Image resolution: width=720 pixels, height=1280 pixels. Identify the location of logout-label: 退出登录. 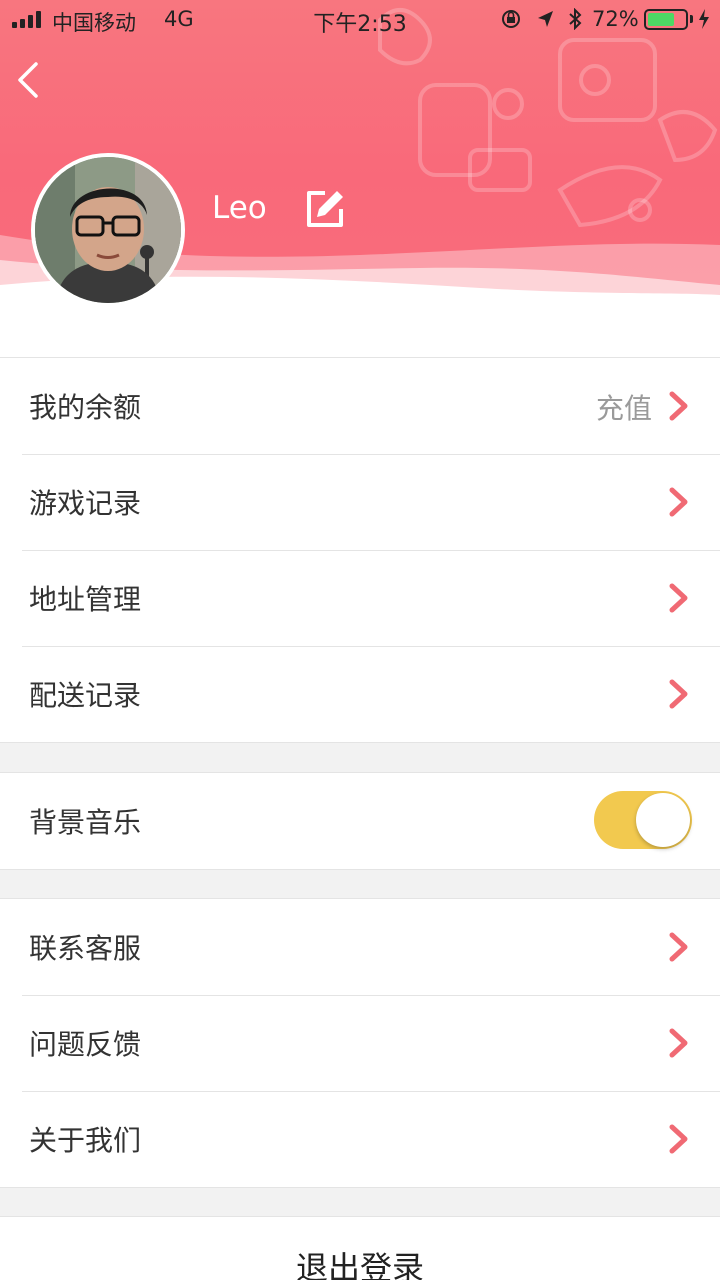
(359, 1264).